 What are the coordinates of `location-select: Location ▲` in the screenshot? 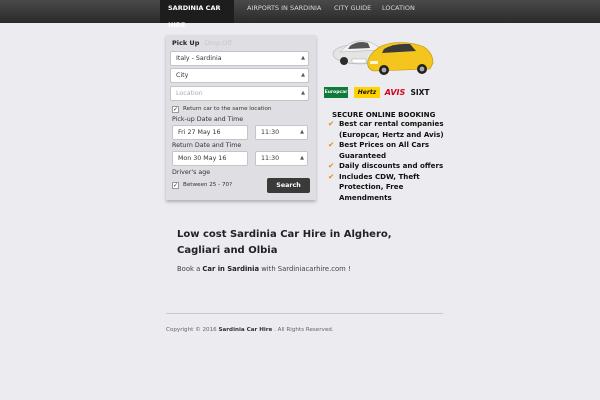 It's located at (239, 93).